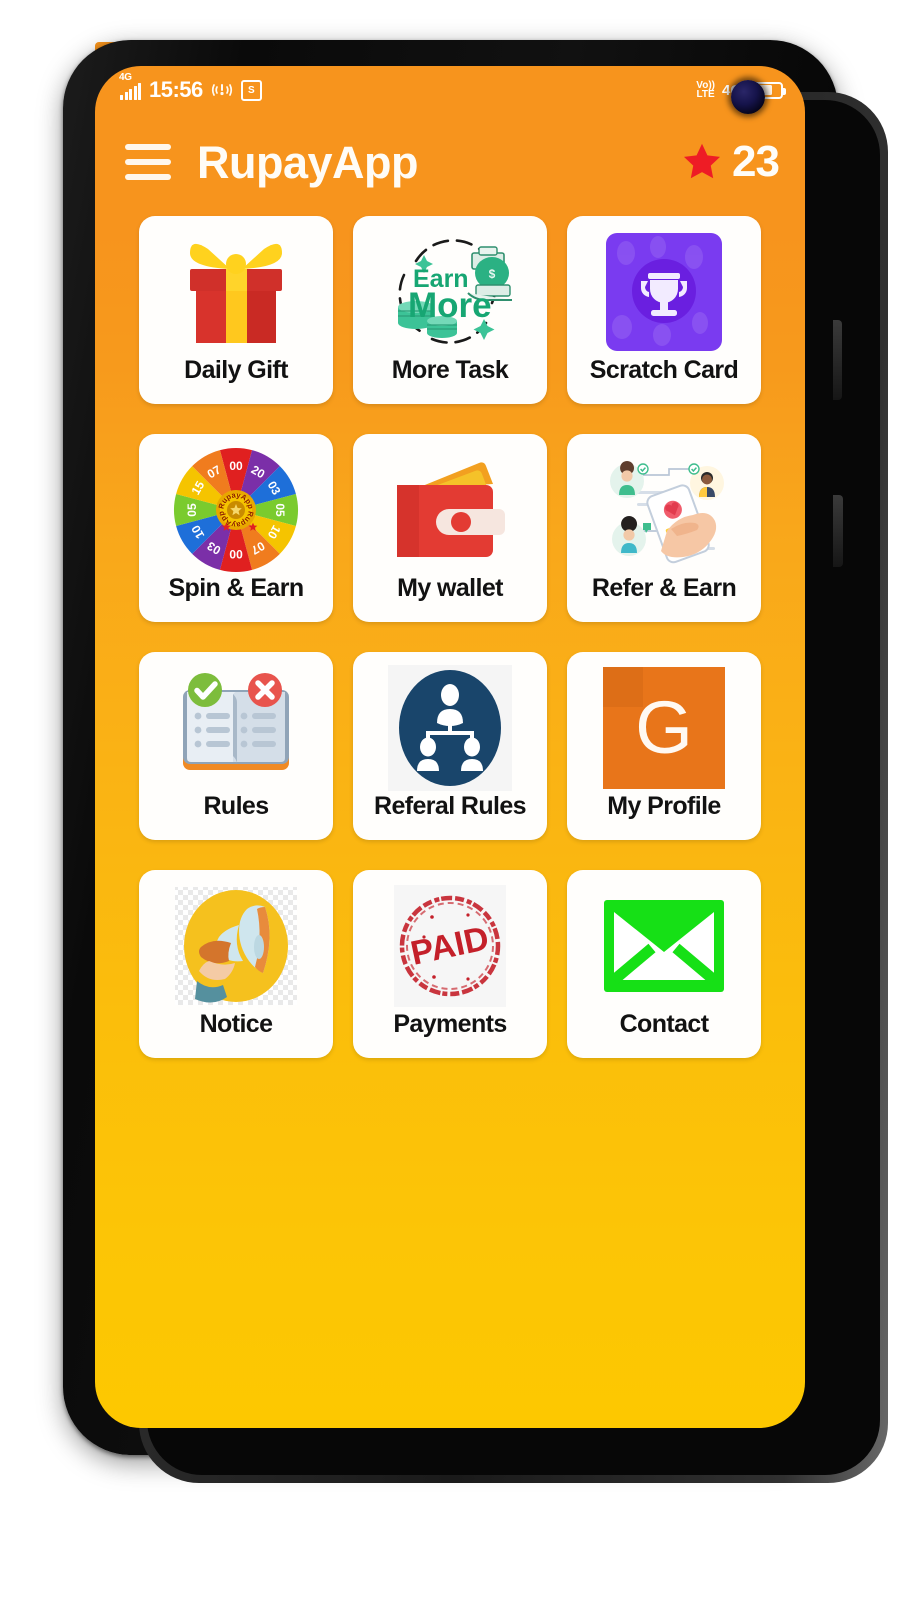 The width and height of the screenshot is (900, 1600). What do you see at coordinates (748, 97) in the screenshot?
I see `punch-hole-camera-icon` at bounding box center [748, 97].